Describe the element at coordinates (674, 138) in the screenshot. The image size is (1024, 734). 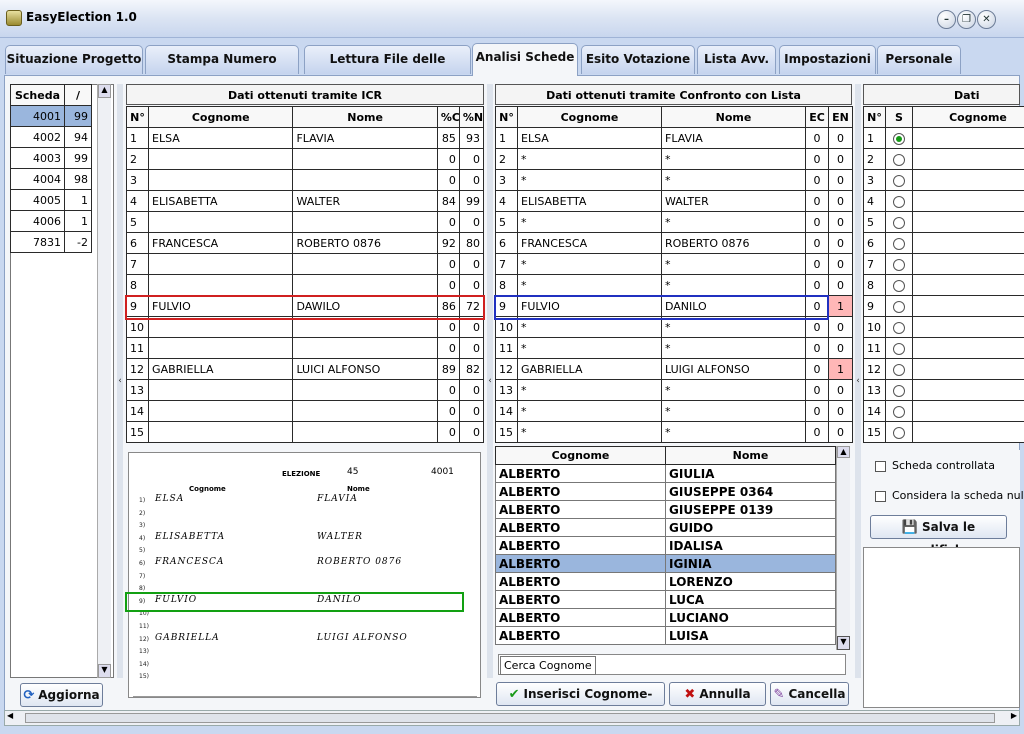
I see `confronto-row: 1 ELSA FLAVIA 0 0` at that location.